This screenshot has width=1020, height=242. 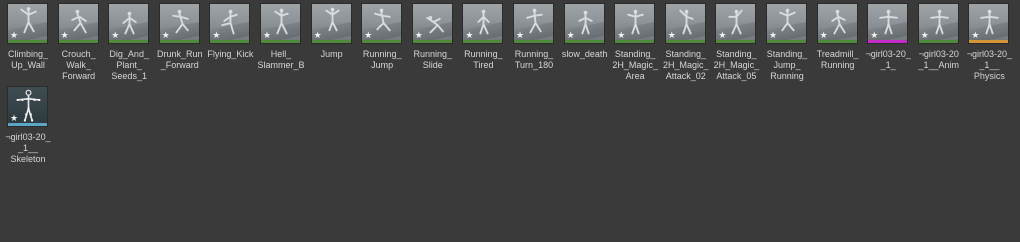 I want to click on asset-name-label: Flying_Kick, so click(x=230, y=54).